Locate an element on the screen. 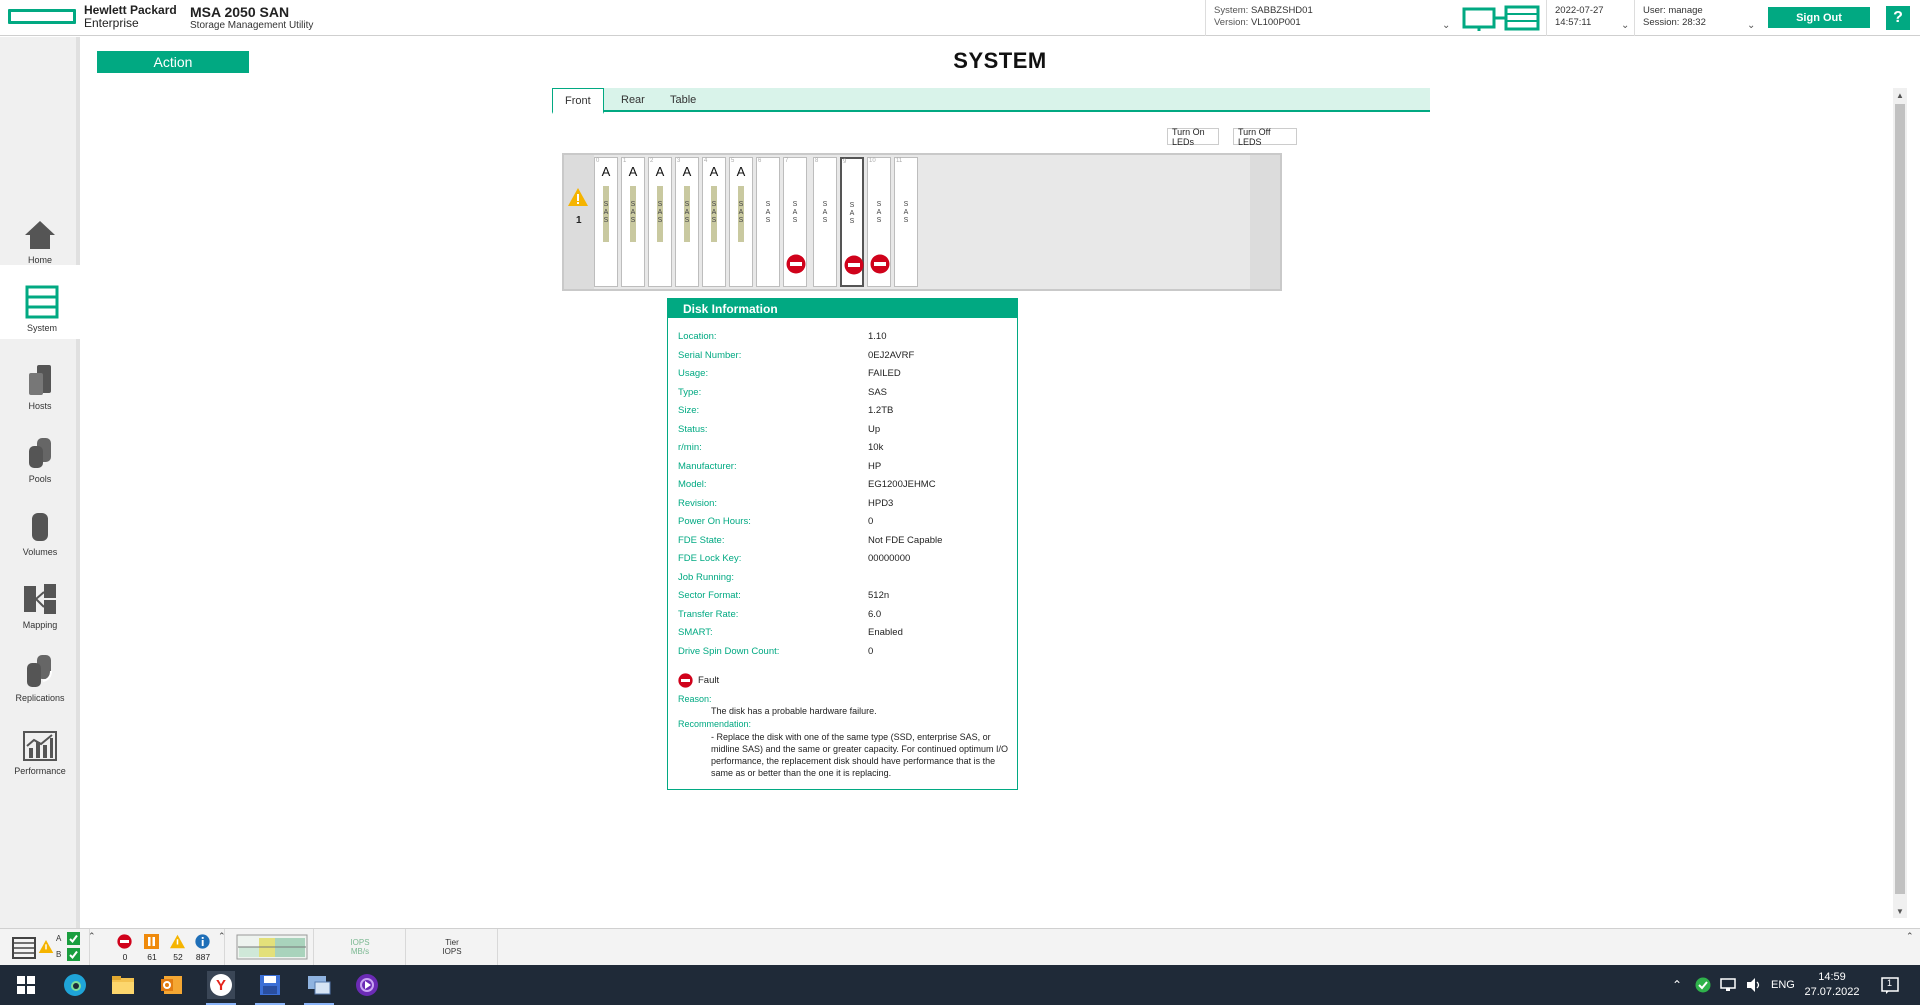  nav-item-pools: Pools is located at coordinates (40, 454).